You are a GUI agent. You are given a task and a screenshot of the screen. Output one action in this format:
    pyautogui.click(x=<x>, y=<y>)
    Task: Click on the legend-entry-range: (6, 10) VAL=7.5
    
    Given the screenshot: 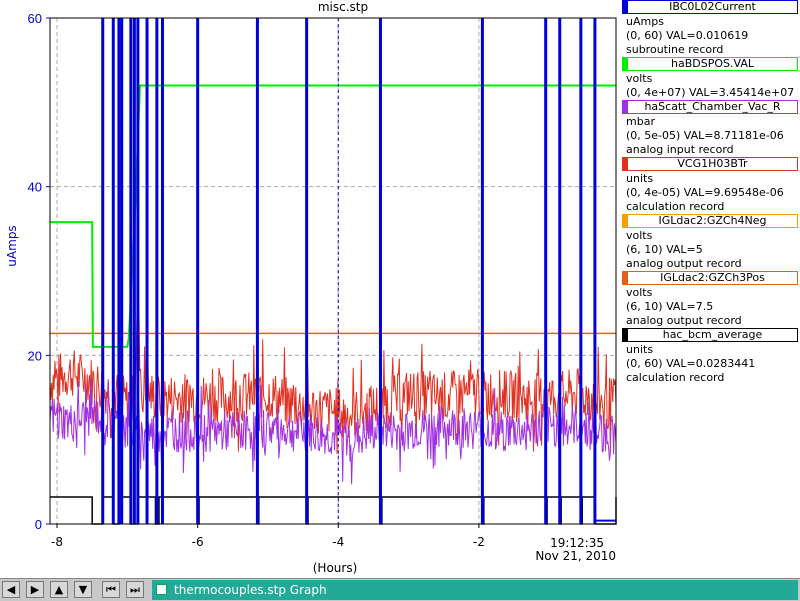 What is the action you would take?
    pyautogui.click(x=670, y=306)
    